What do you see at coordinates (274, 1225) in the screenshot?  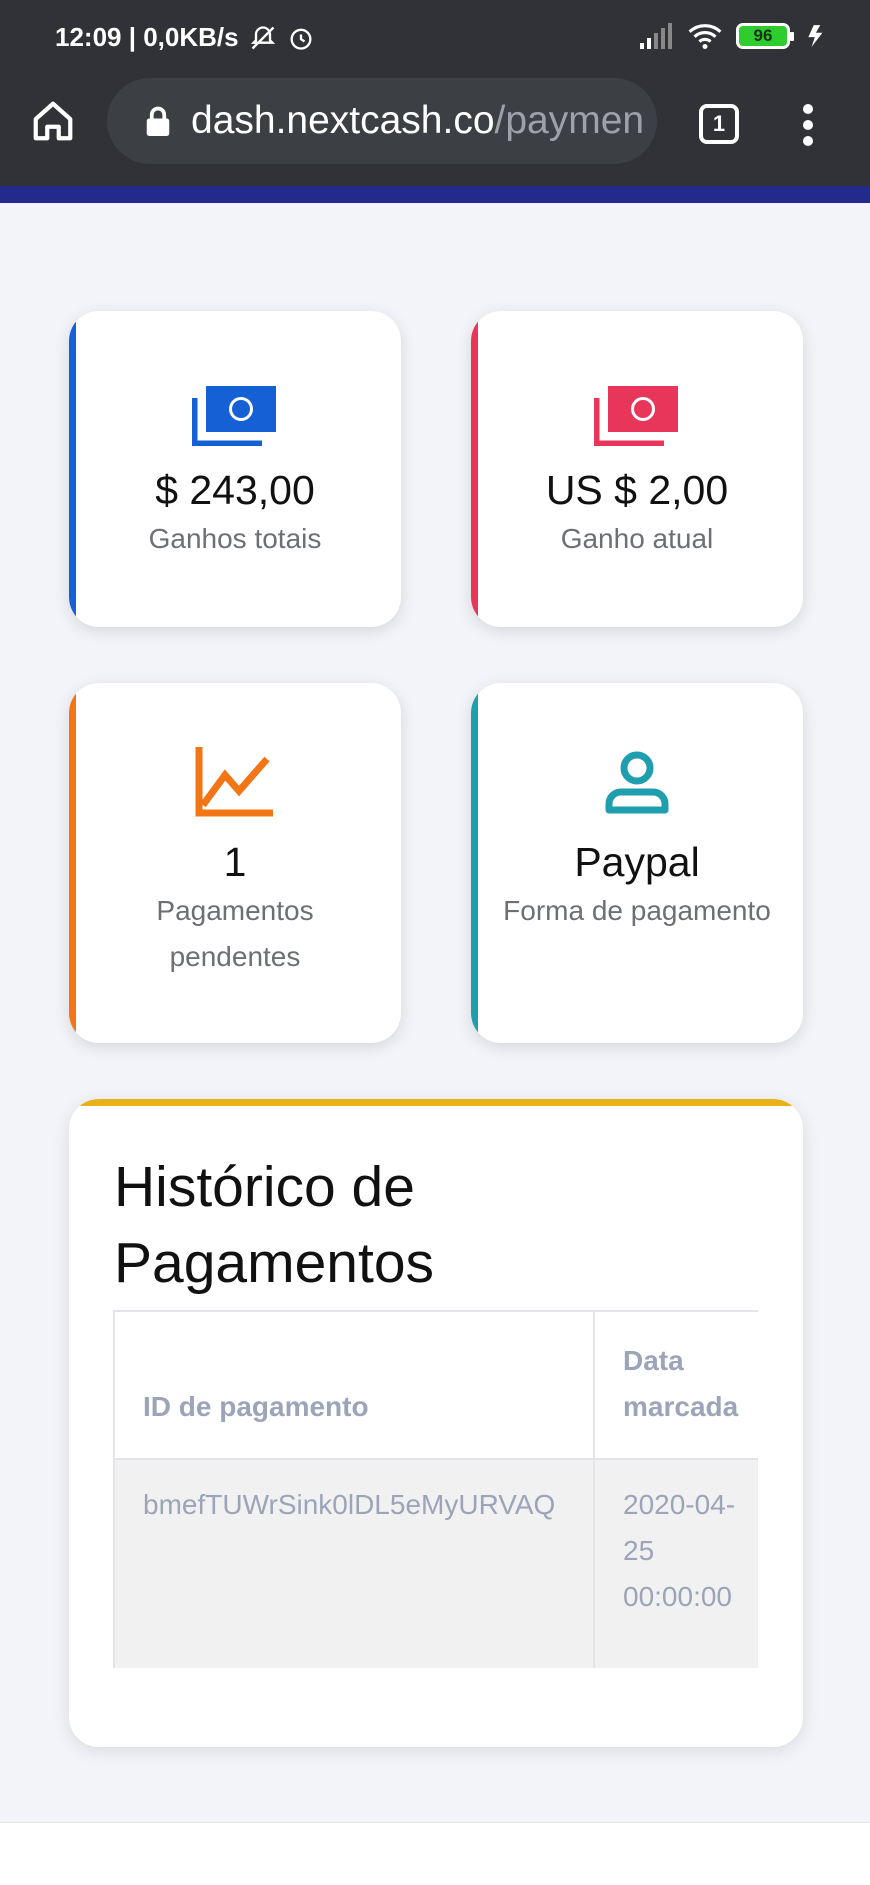 I see `section-title: Histórico de Pagamentos` at bounding box center [274, 1225].